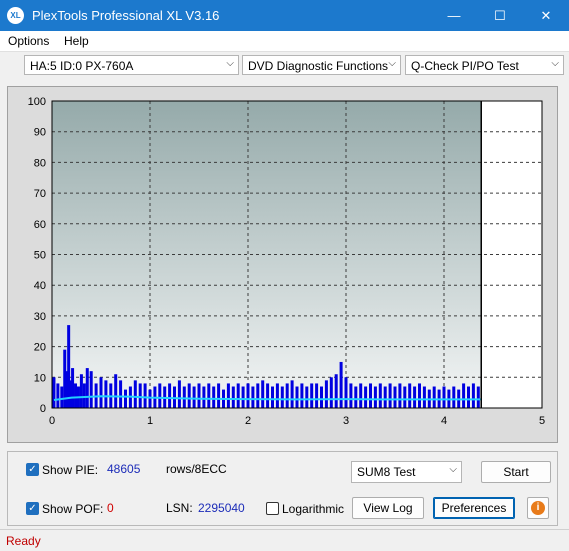 This screenshot has height=551, width=569. I want to click on start-button: Start, so click(516, 472).